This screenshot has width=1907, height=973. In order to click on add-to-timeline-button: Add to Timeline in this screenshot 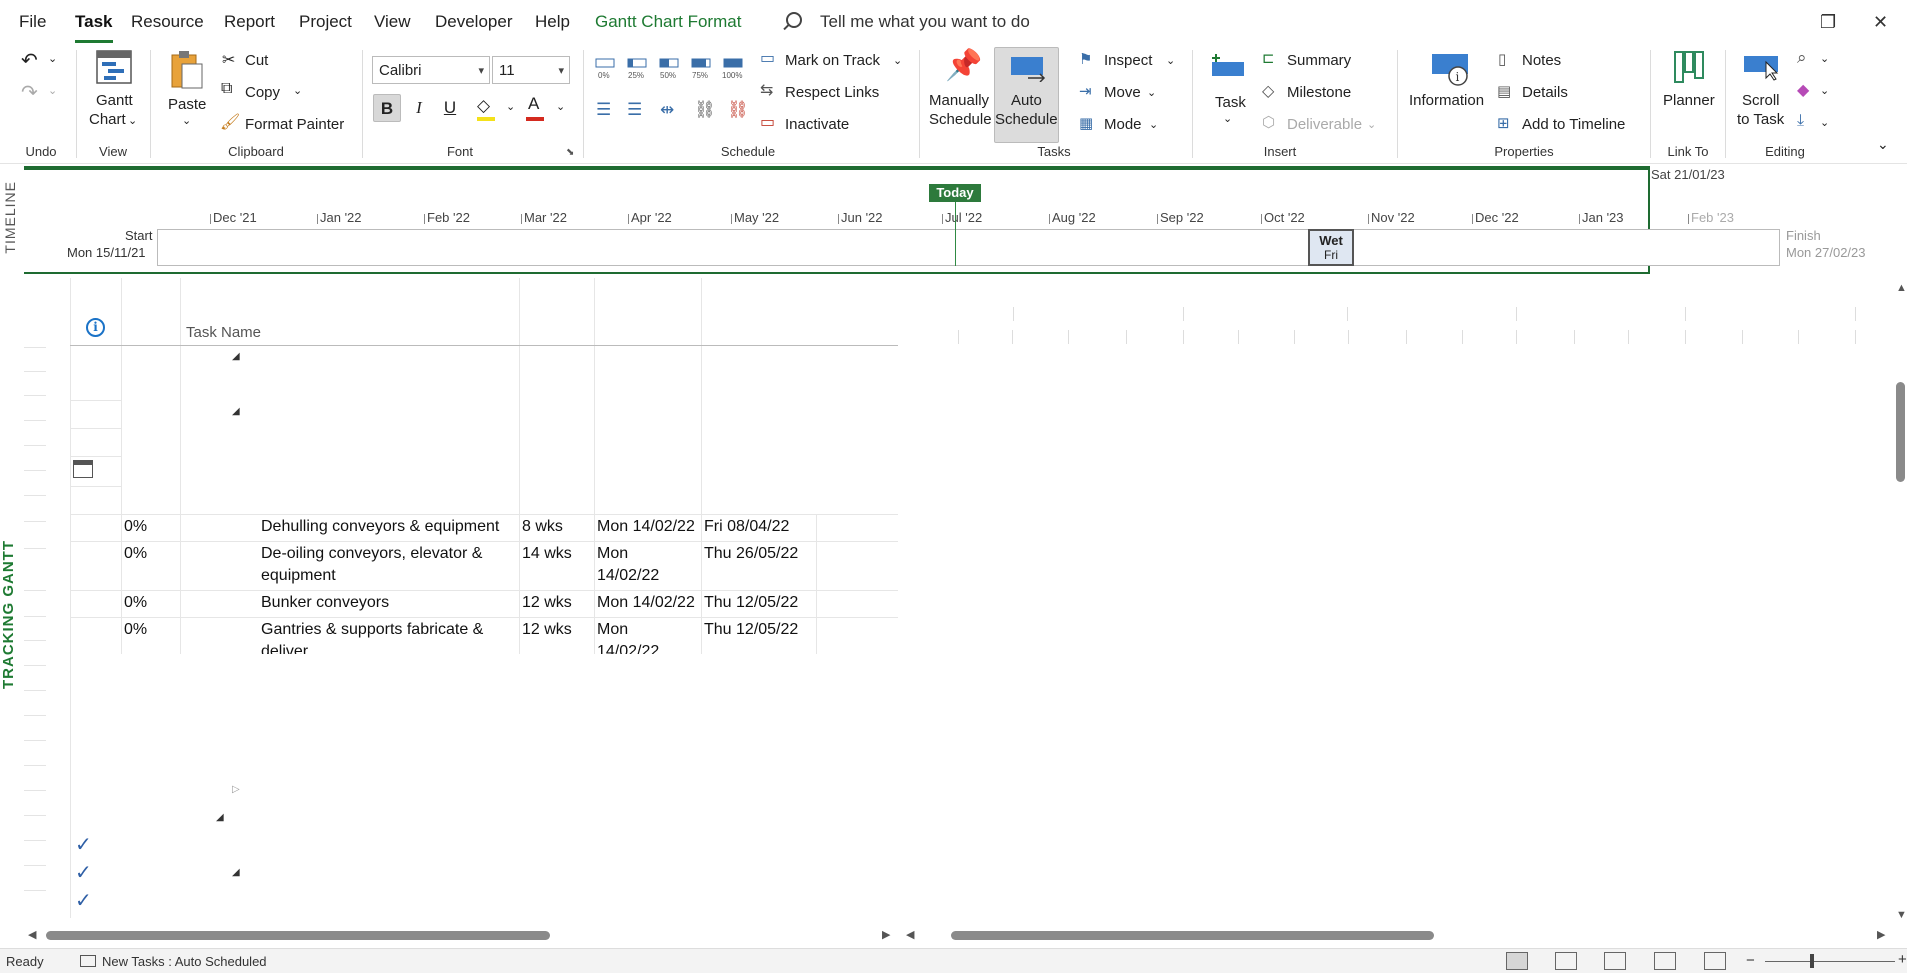, I will do `click(1573, 124)`.